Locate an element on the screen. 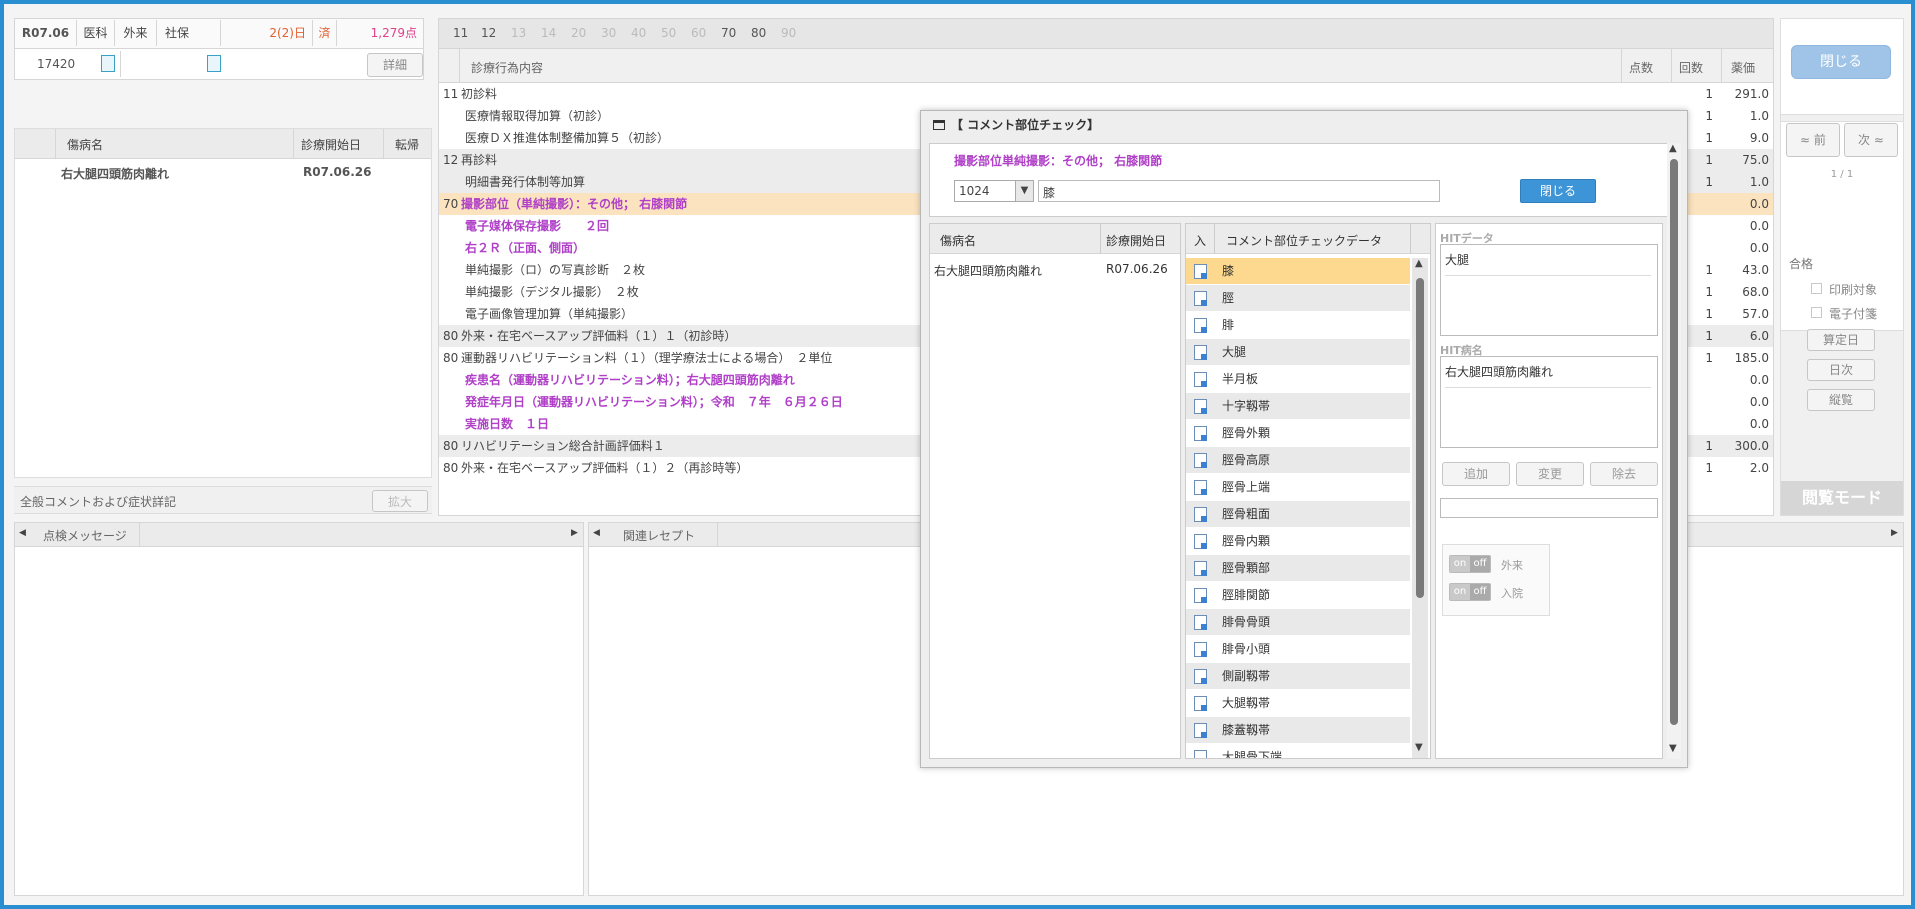 This screenshot has width=1915, height=909. site-list-item: 側副靱帯 is located at coordinates (1298, 676).